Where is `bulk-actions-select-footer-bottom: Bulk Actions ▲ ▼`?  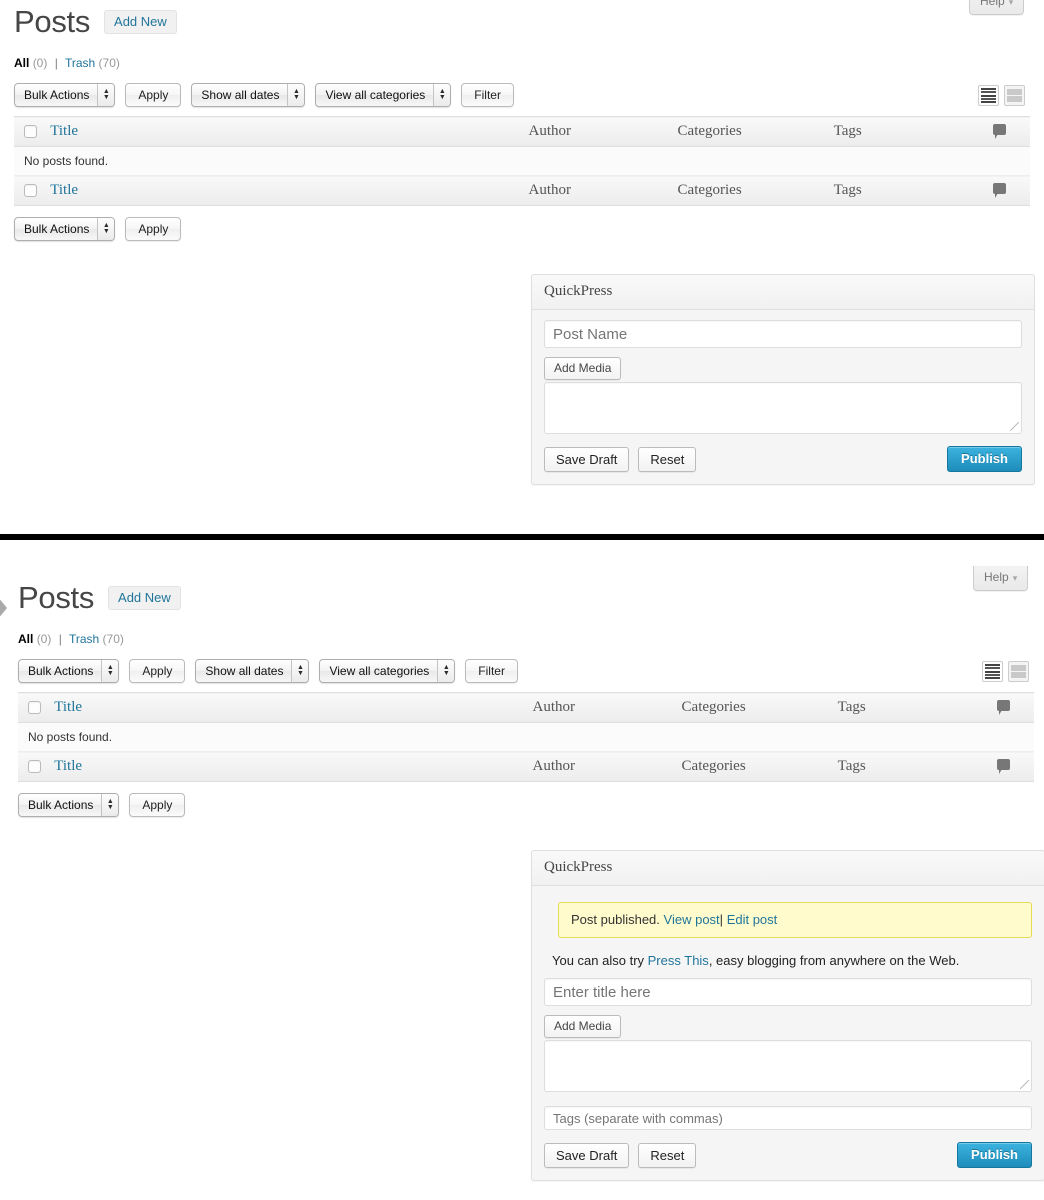
bulk-actions-select-footer-bottom: Bulk Actions ▲ ▼ is located at coordinates (69, 805).